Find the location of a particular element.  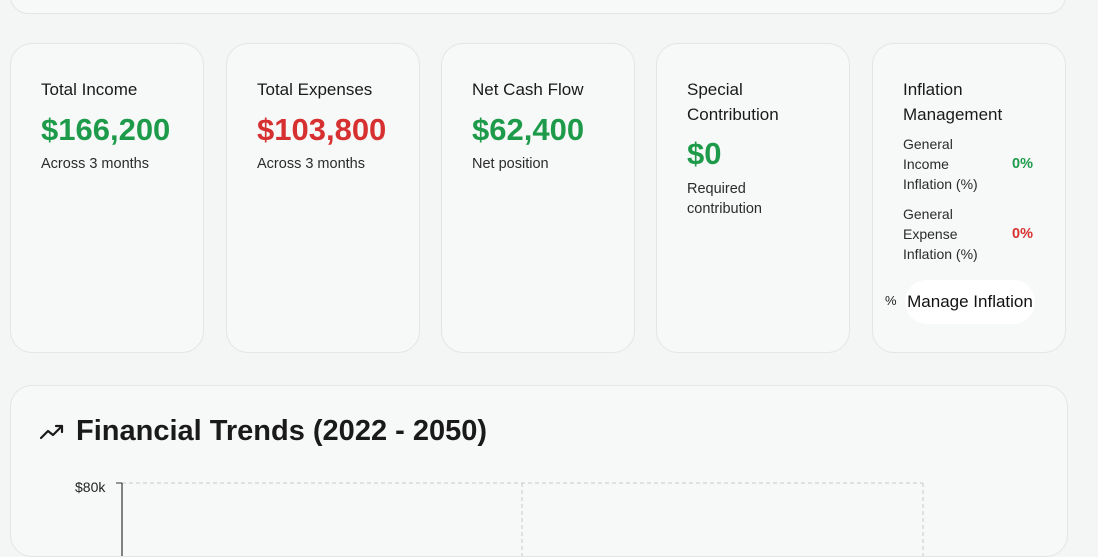

total-expenses-card: Total Expenses $103,800 Across 3 months is located at coordinates (323, 198).